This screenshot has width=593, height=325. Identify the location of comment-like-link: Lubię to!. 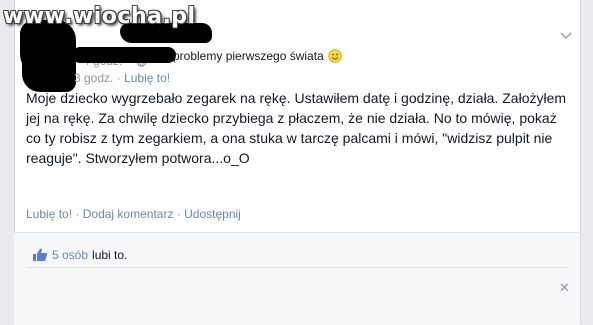
(147, 78).